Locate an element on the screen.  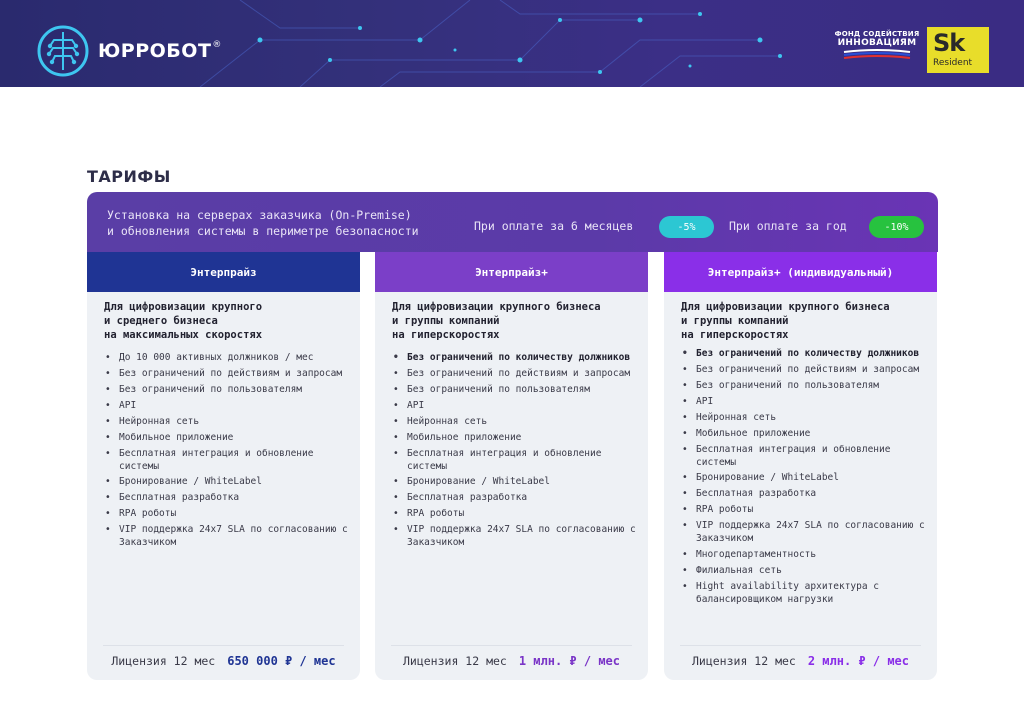
tariff-price: 650 000 ₽ / мес is located at coordinates (281, 661).